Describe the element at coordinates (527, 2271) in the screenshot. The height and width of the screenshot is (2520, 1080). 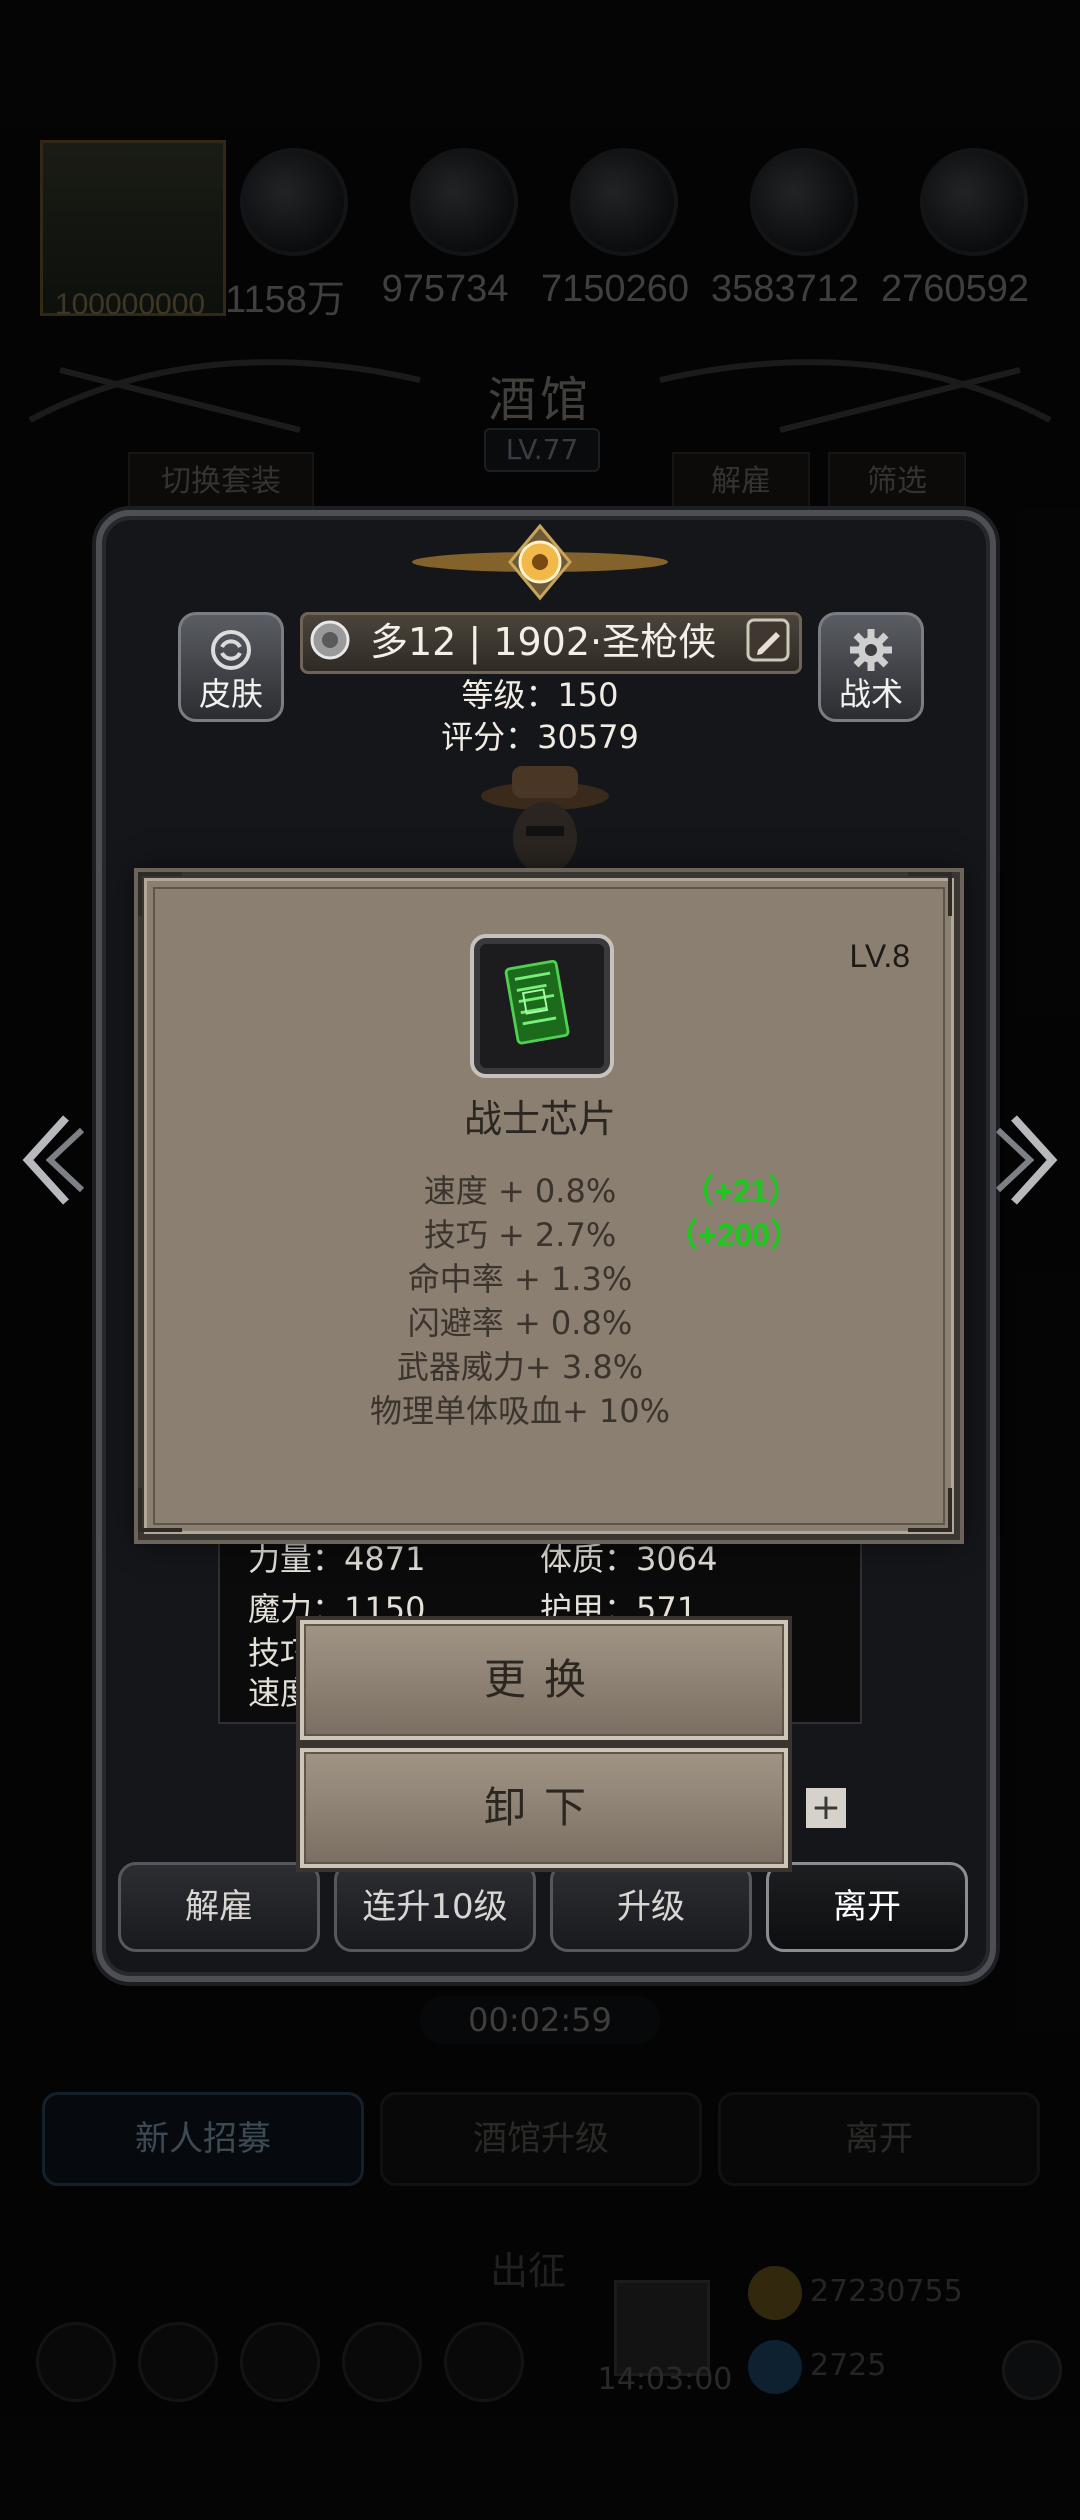
I see `deploy-label: 出征` at that location.